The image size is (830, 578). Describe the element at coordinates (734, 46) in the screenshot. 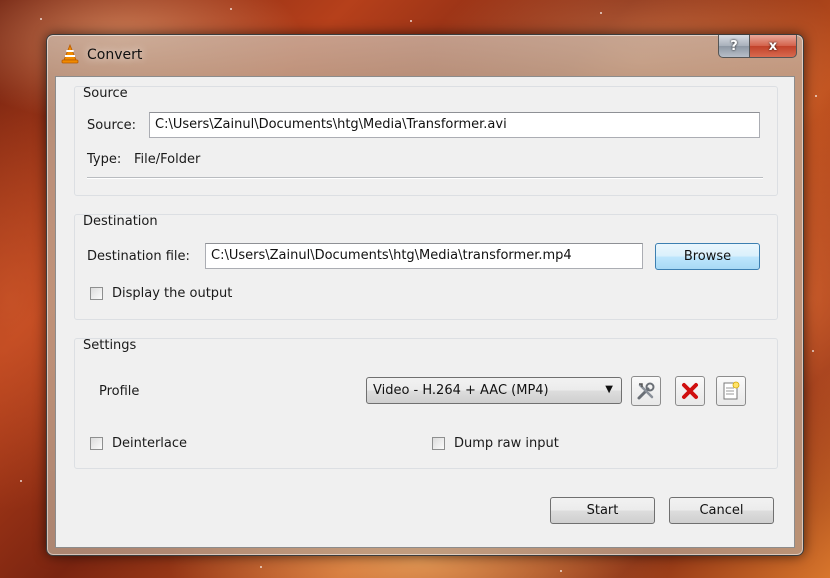

I see `help-button: ?` at that location.